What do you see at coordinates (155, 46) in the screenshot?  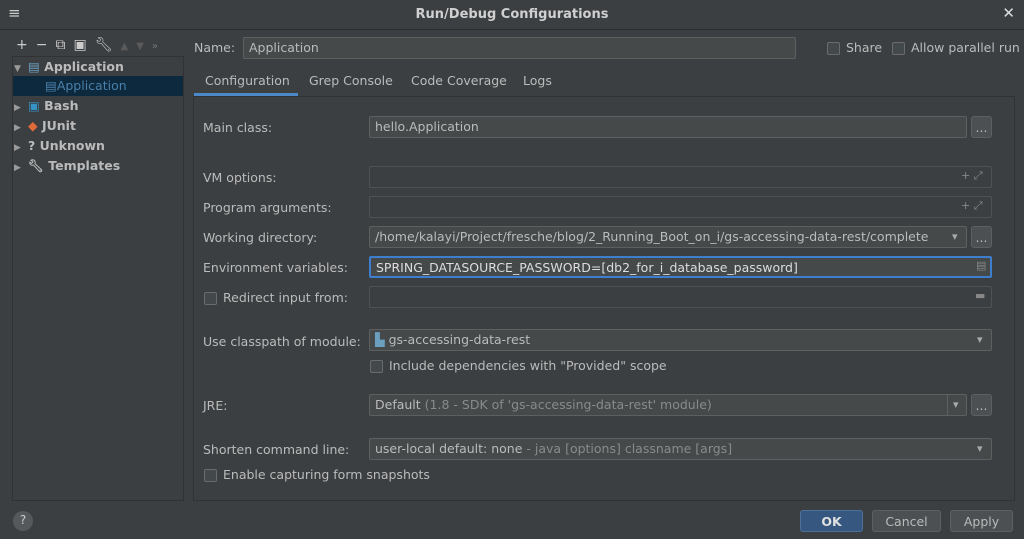 I see `more-icon: »` at bounding box center [155, 46].